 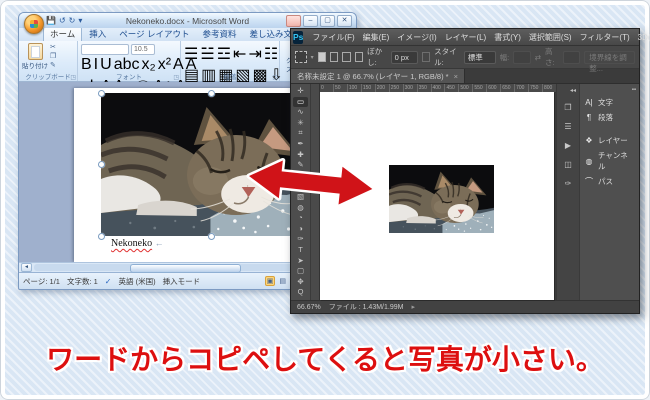 What do you see at coordinates (493, 88) in the screenshot?
I see `ruler-tick-label: 600` at bounding box center [493, 88].